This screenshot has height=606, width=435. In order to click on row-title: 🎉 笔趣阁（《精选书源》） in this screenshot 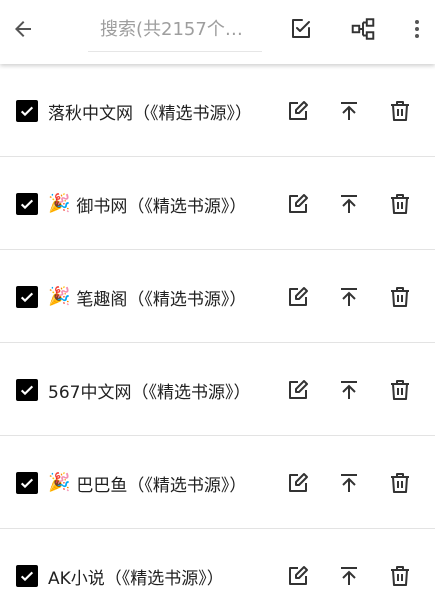, I will do `click(147, 297)`.